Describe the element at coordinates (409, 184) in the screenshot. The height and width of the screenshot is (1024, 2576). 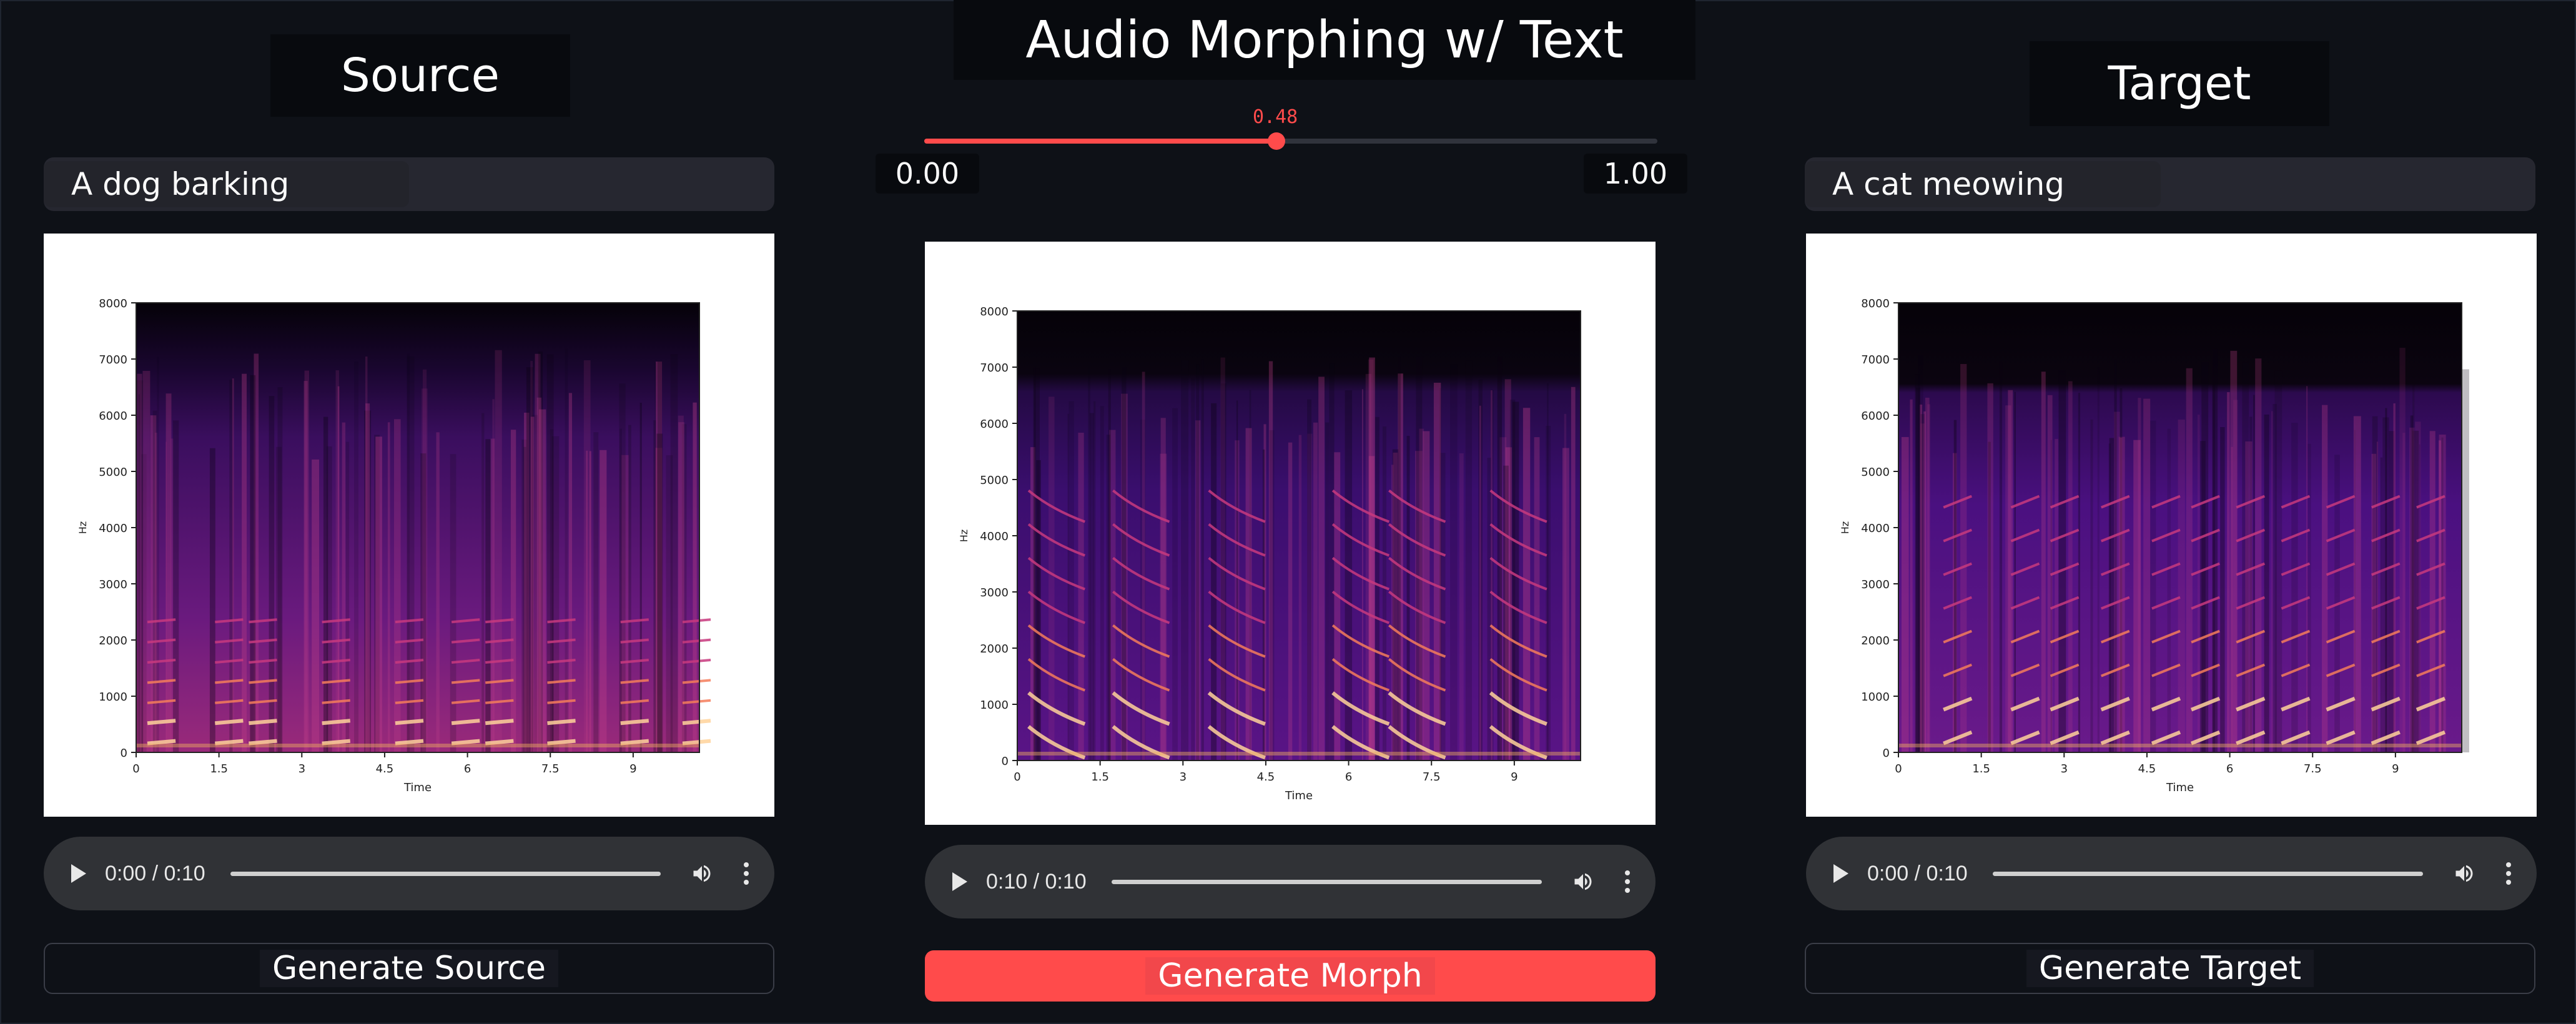
I see `source-prompt-input: A dog barking` at that location.